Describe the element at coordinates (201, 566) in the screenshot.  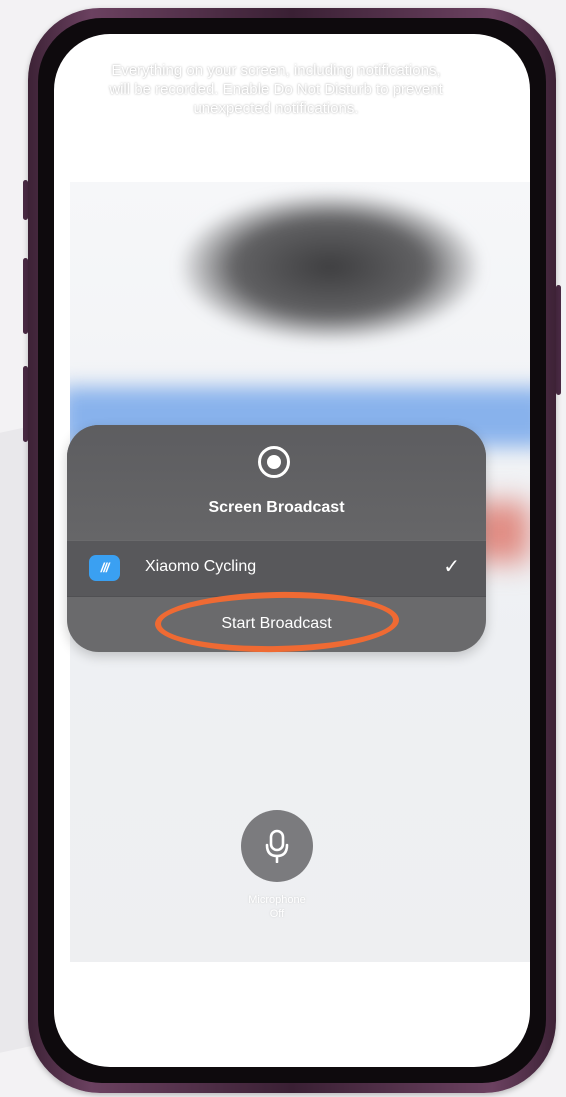
I see `app-name: Xiaomo Cycling` at that location.